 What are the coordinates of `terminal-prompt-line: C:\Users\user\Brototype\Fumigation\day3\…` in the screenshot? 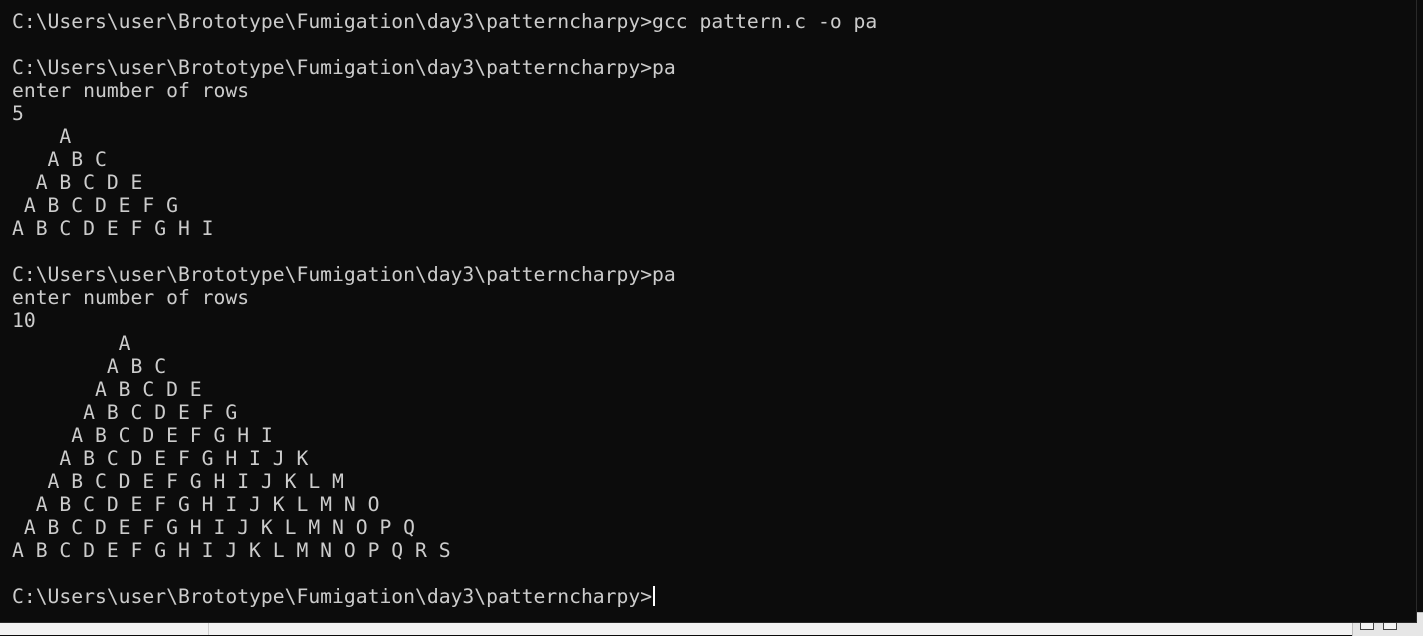 It's located at (334, 596).